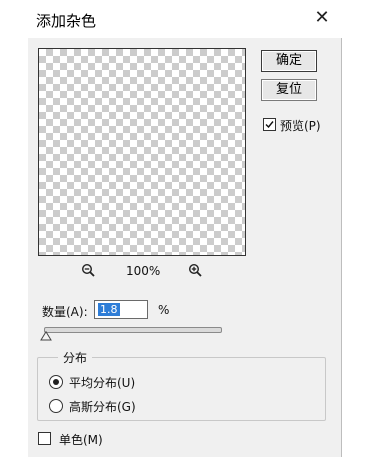 The height and width of the screenshot is (457, 370). I want to click on gaussian-label: 高斯分布(G), so click(102, 407).